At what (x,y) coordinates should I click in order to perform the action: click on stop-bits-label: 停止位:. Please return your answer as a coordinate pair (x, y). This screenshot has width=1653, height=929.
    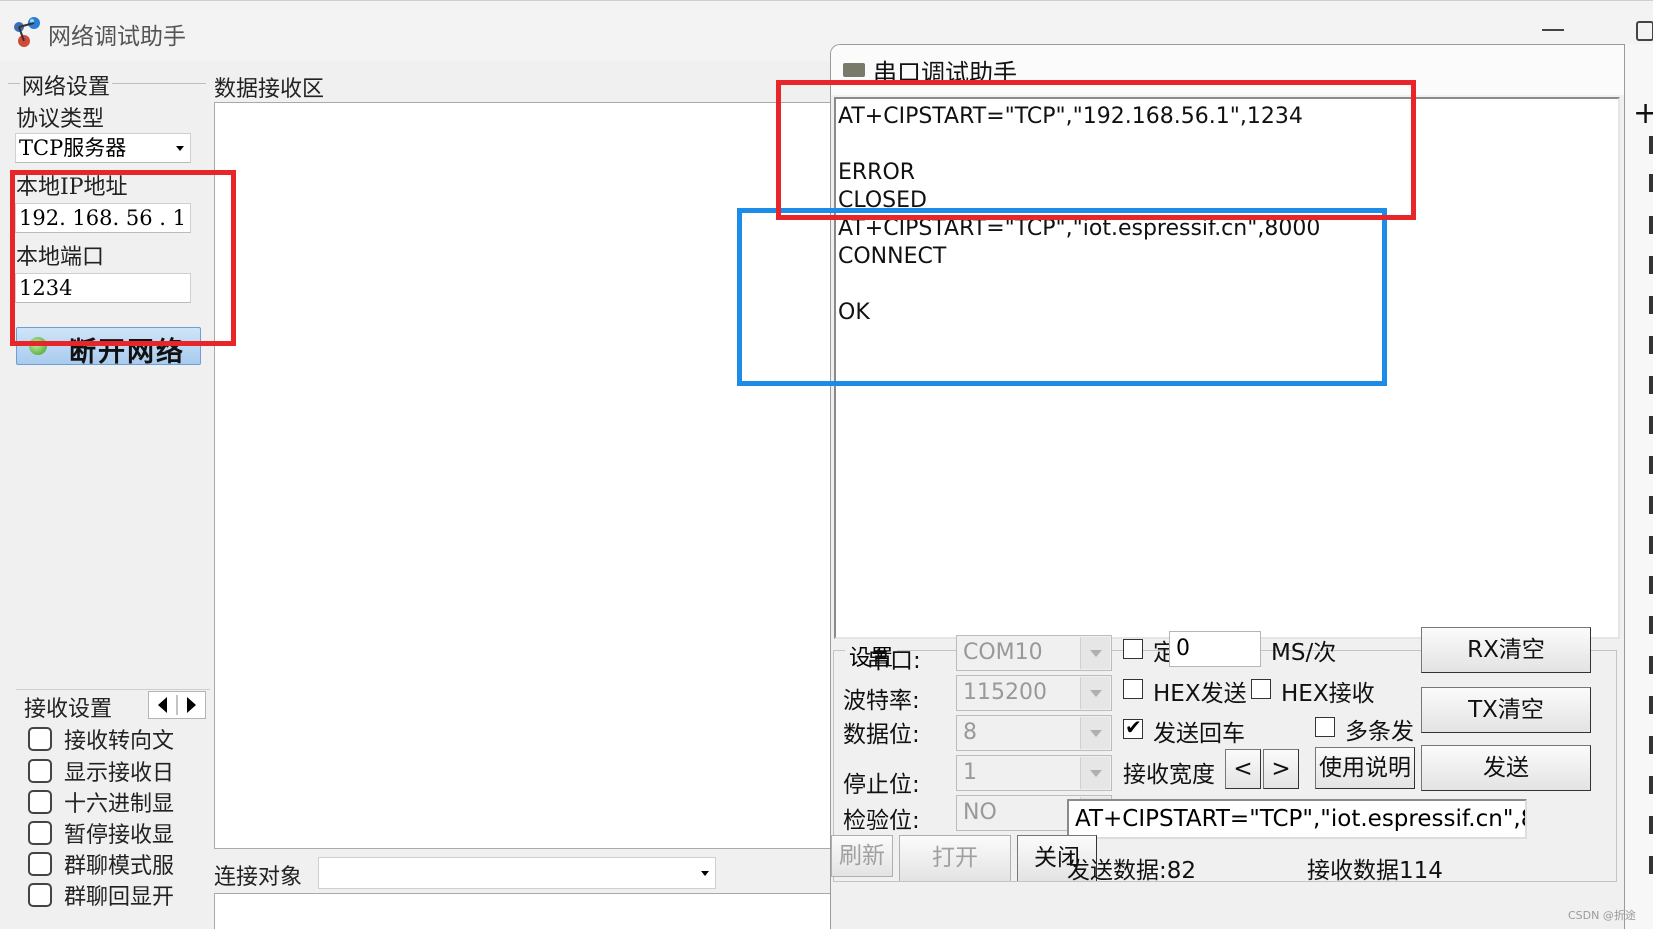
    Looking at the image, I should click on (881, 785).